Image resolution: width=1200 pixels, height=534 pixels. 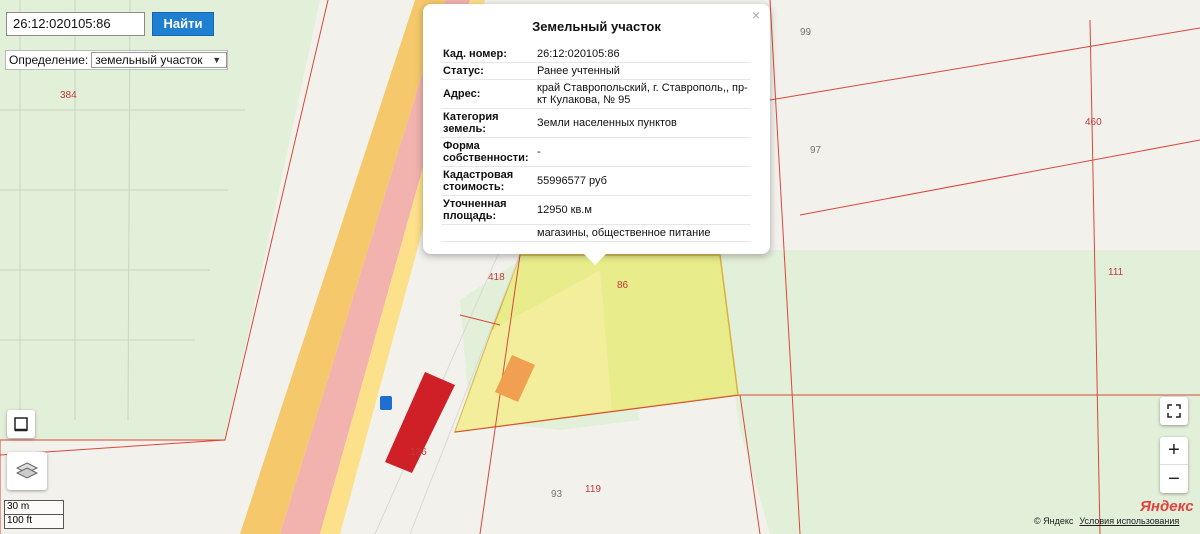 What do you see at coordinates (1129, 521) in the screenshot?
I see `terms-link: Условия использования` at bounding box center [1129, 521].